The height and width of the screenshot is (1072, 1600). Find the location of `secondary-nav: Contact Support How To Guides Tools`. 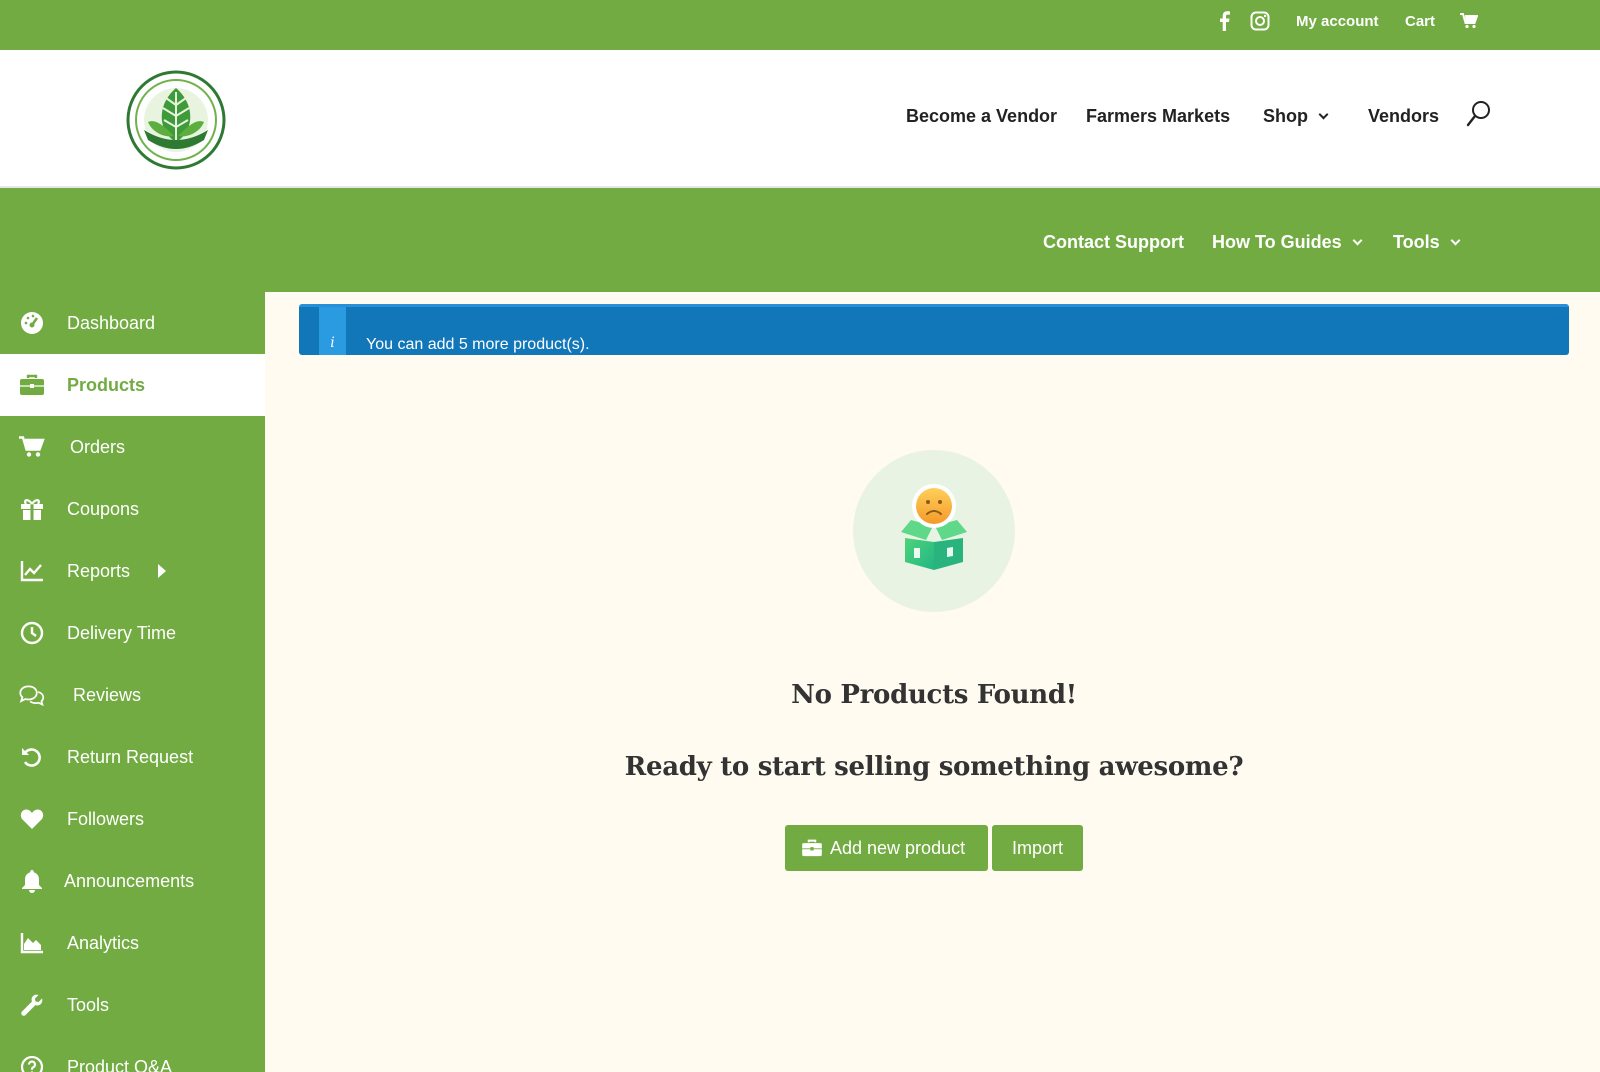

secondary-nav: Contact Support How To Guides Tools is located at coordinates (800, 240).